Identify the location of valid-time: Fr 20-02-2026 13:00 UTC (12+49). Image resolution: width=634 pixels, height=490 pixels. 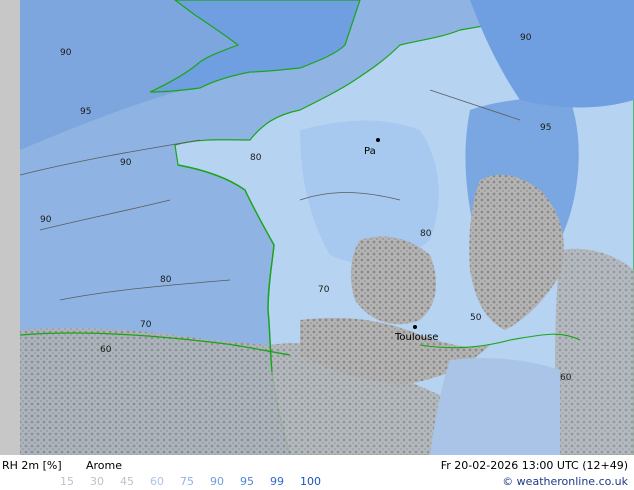
(534, 465).